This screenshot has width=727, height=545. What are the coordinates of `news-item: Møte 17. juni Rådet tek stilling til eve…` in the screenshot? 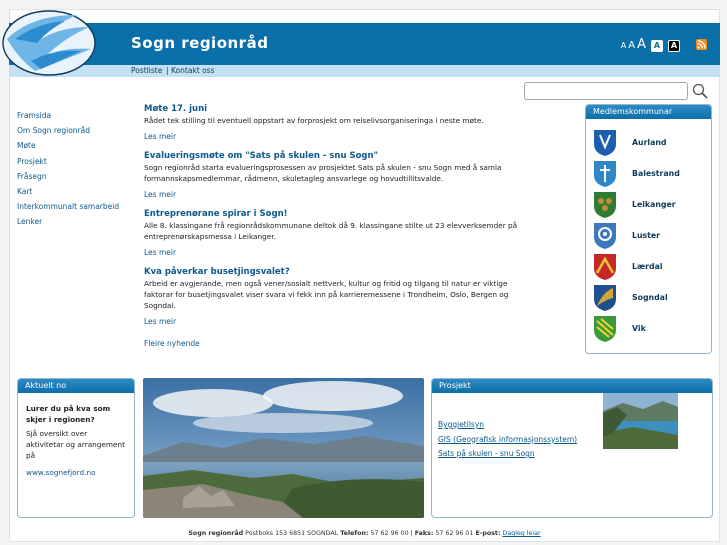 It's located at (339, 122).